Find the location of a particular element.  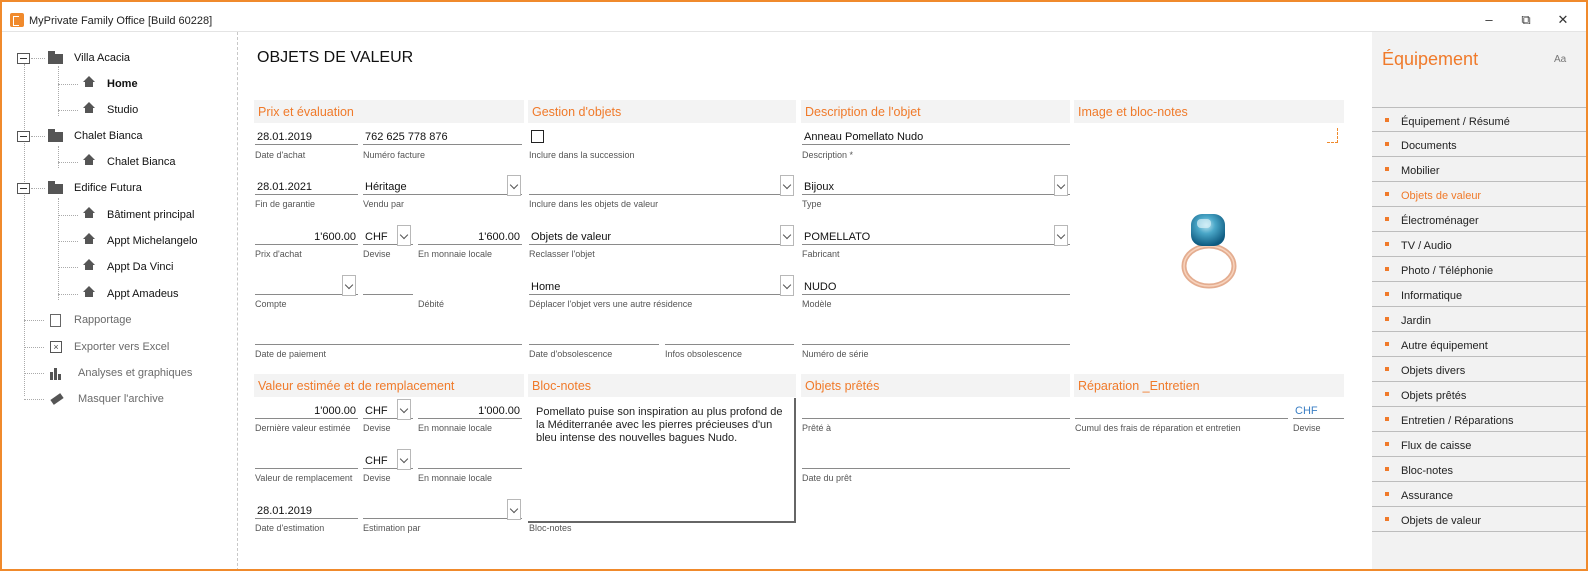

image-resize-handle is located at coordinates (1332, 135).